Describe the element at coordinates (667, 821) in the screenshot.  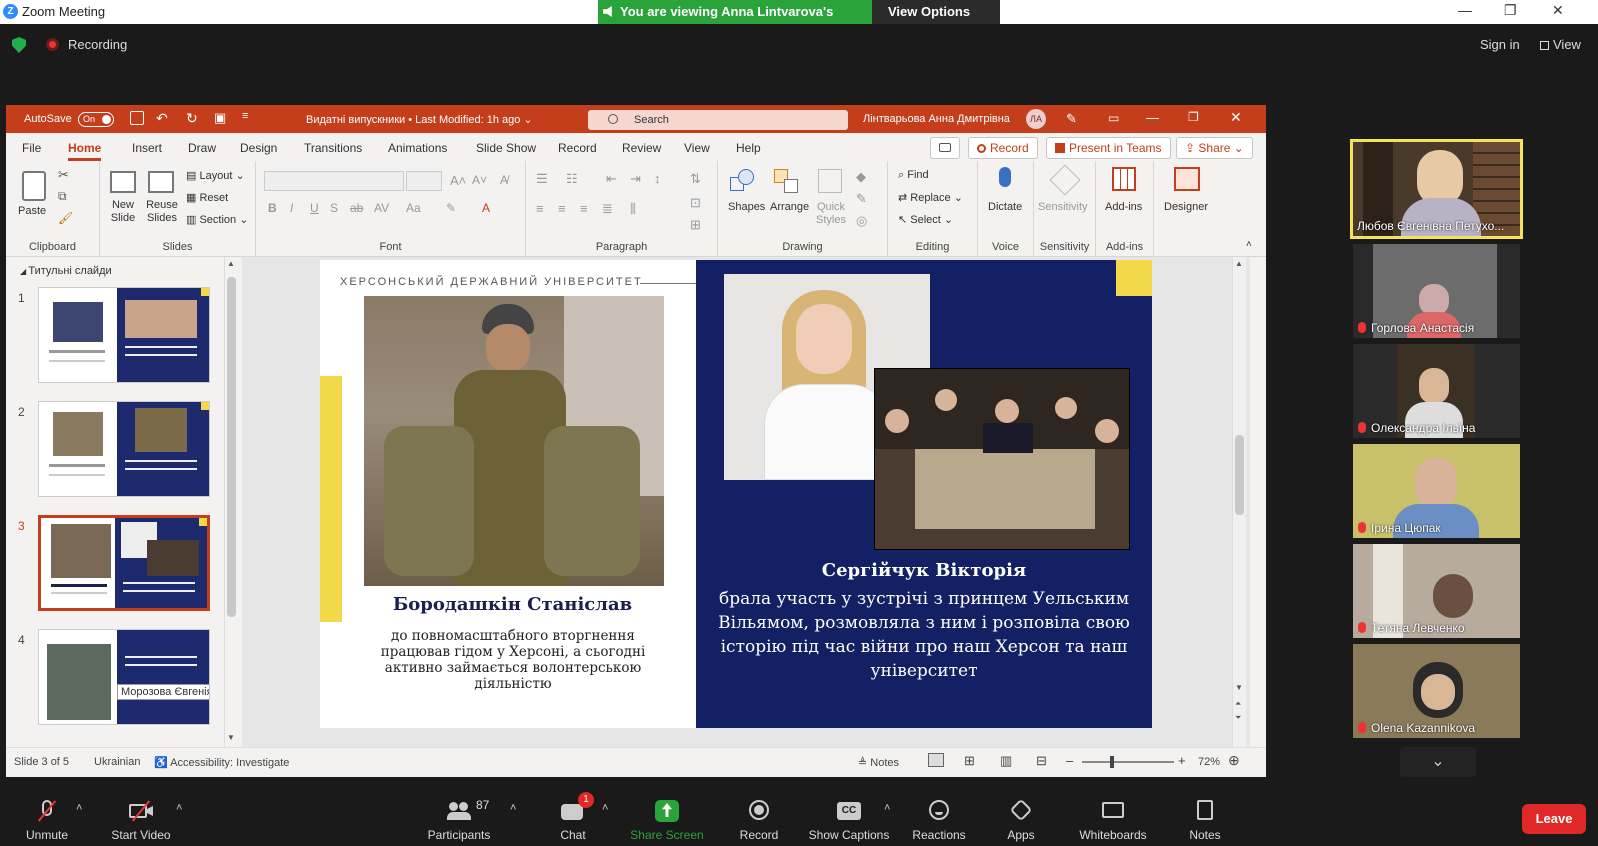
I see `share-screen-button: Share Screen` at that location.